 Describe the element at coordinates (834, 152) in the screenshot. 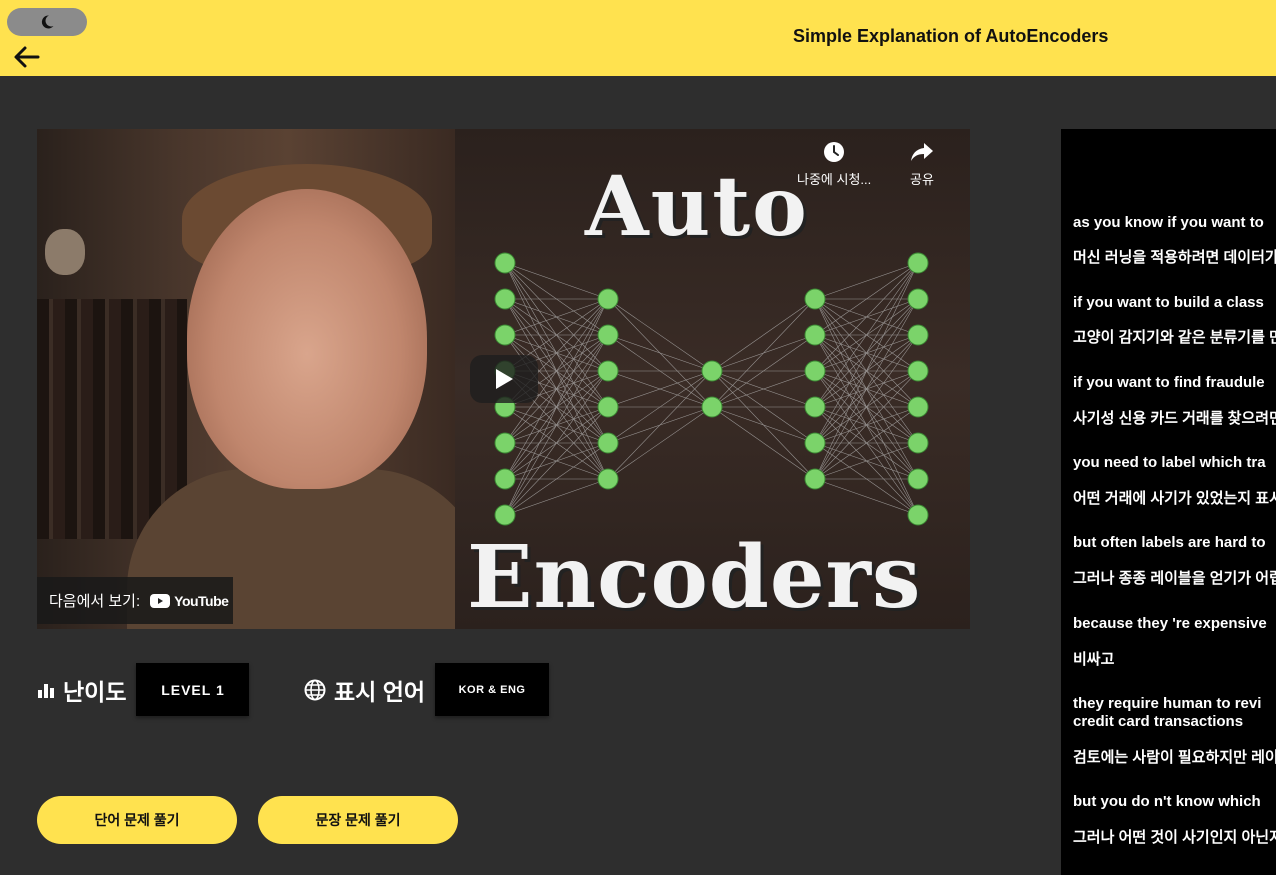

I see `clock-icon` at that location.